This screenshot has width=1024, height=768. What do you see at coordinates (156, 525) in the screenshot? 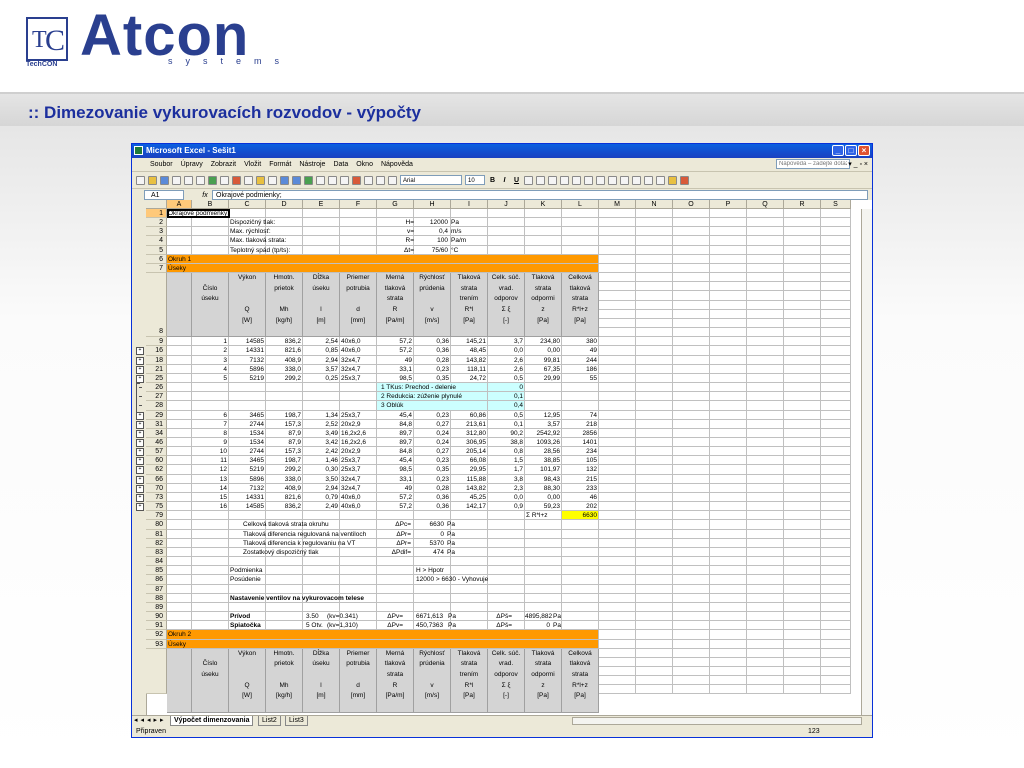
I see `row-header: 80` at bounding box center [156, 525].